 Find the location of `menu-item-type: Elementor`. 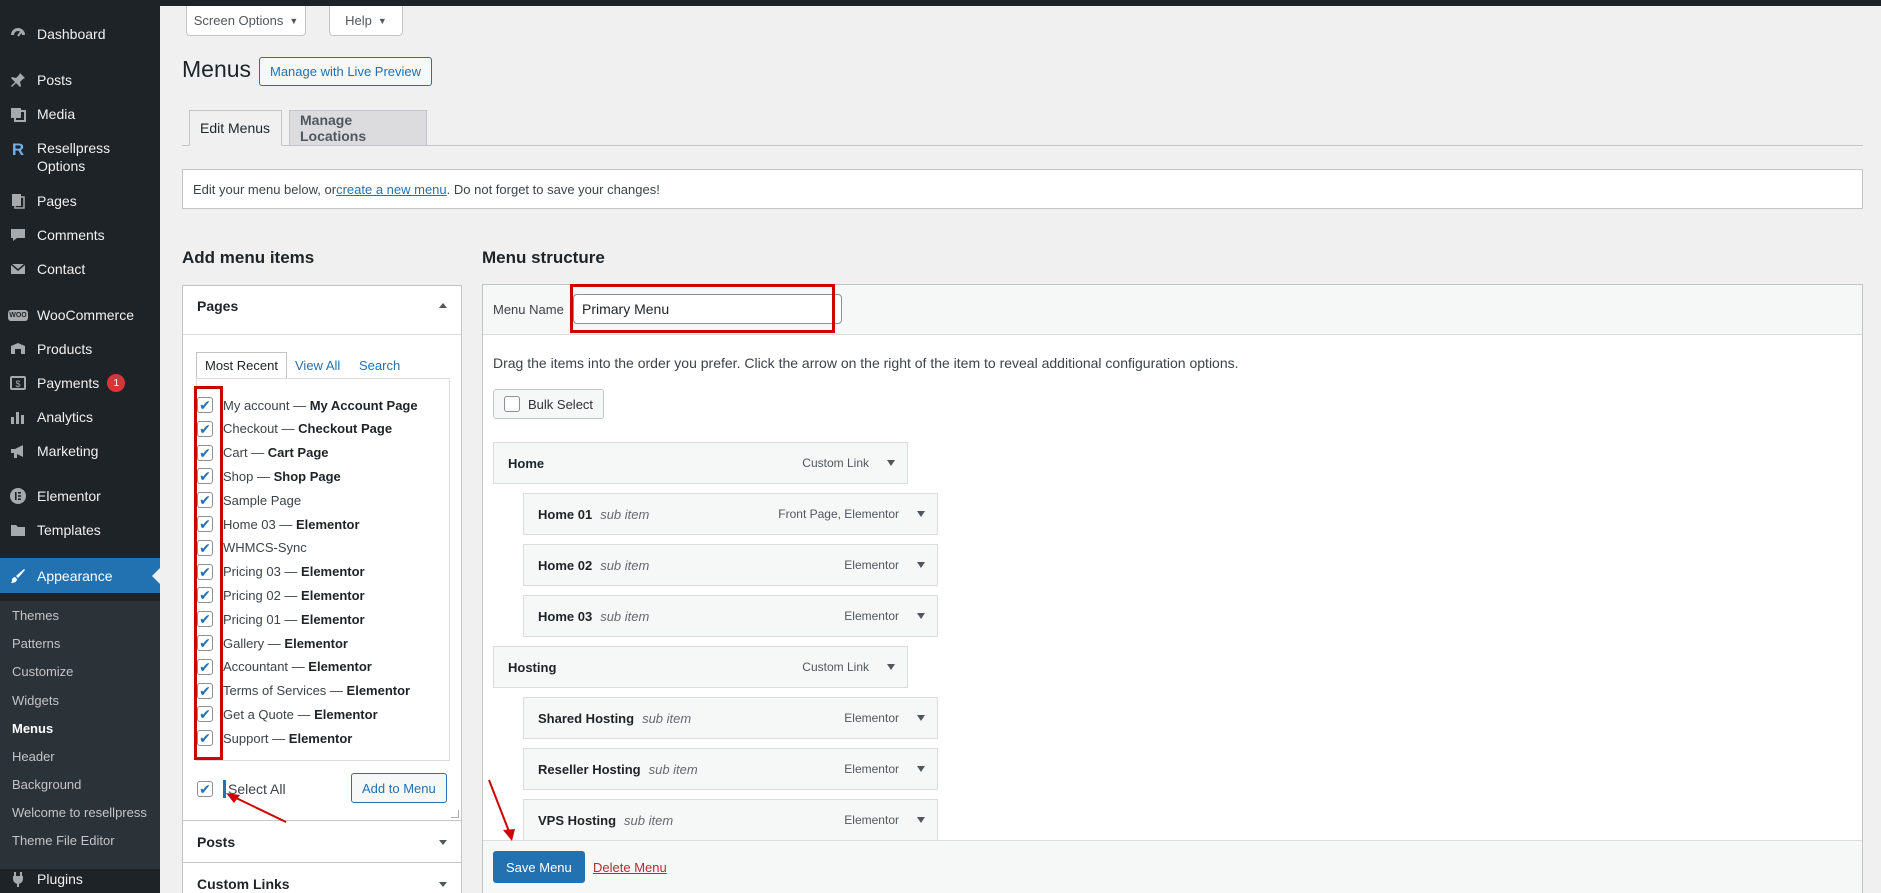

menu-item-type: Elementor is located at coordinates (871, 769).